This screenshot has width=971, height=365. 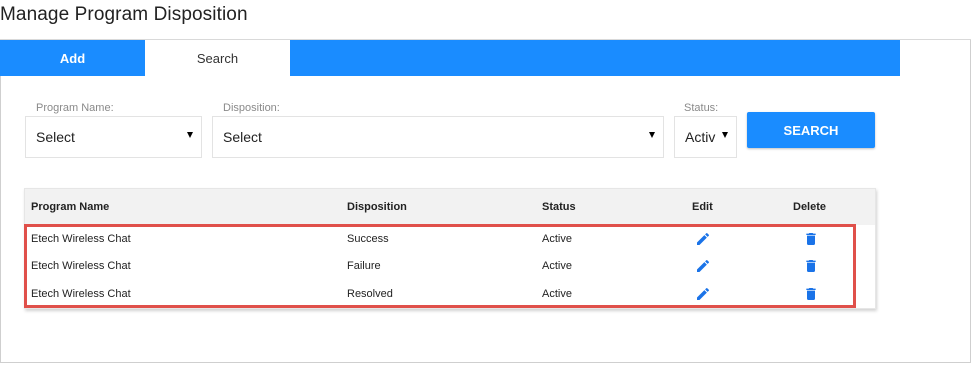 I want to click on disposition-cell: Failure, so click(x=364, y=266).